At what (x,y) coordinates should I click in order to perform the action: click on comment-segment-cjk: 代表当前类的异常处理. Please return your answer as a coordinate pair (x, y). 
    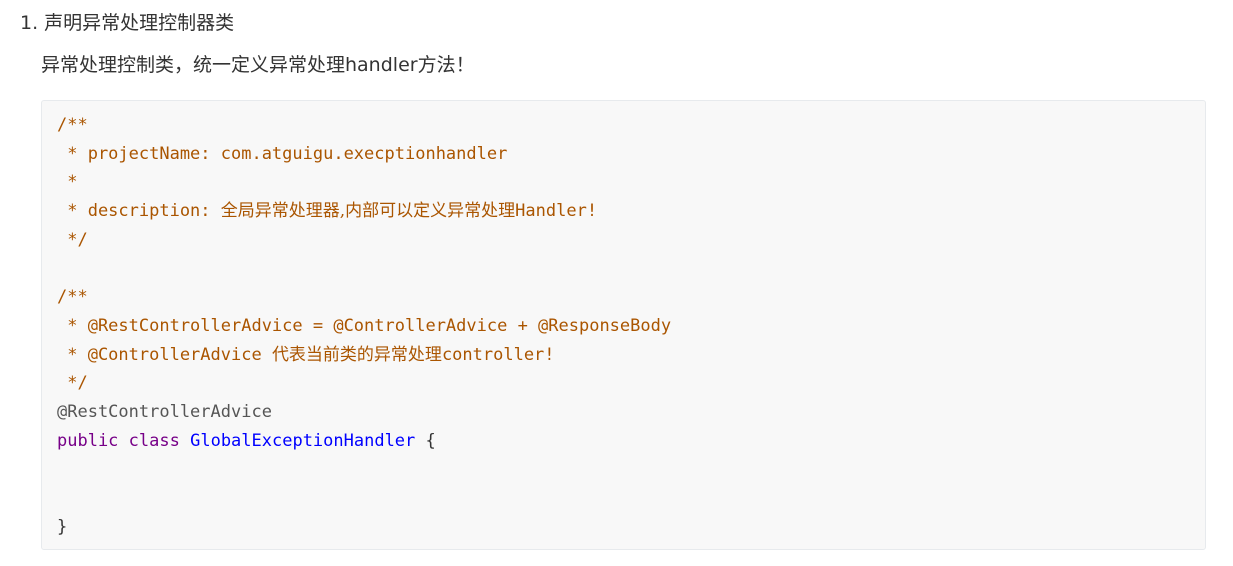
    Looking at the image, I should click on (356, 354).